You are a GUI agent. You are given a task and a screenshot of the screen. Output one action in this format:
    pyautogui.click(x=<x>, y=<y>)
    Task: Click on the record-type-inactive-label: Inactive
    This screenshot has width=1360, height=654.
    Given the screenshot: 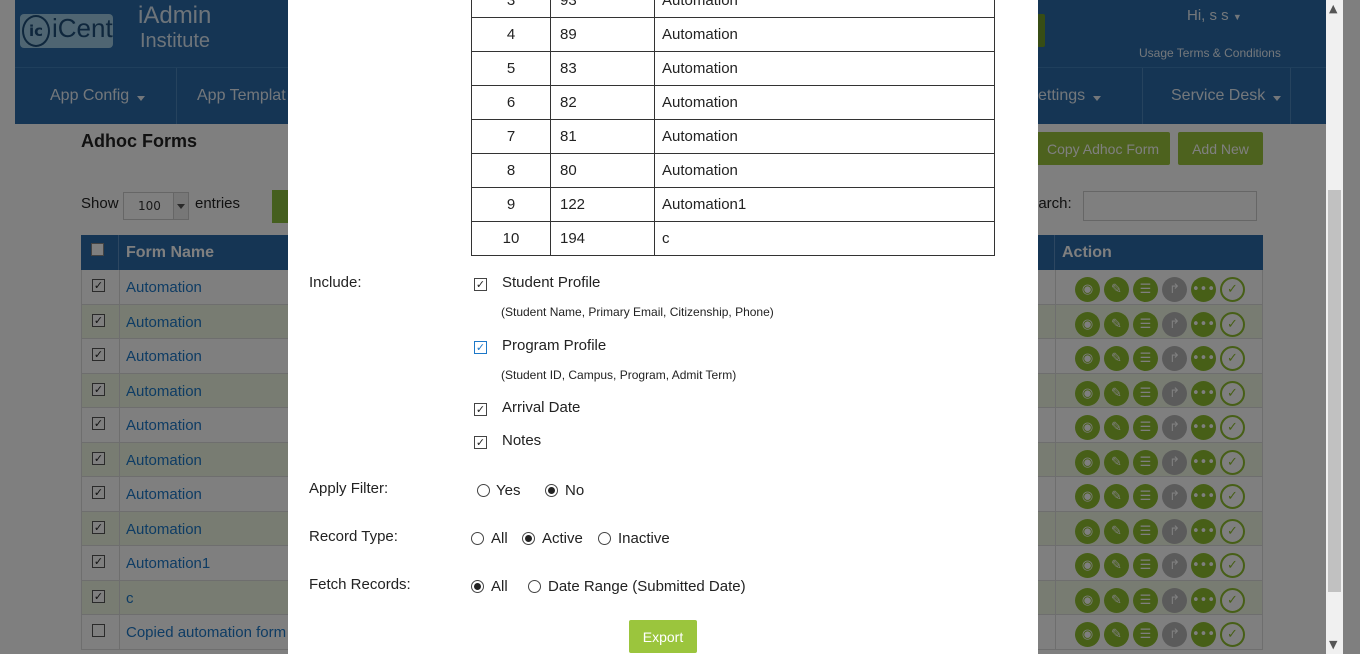 What is the action you would take?
    pyautogui.click(x=644, y=538)
    